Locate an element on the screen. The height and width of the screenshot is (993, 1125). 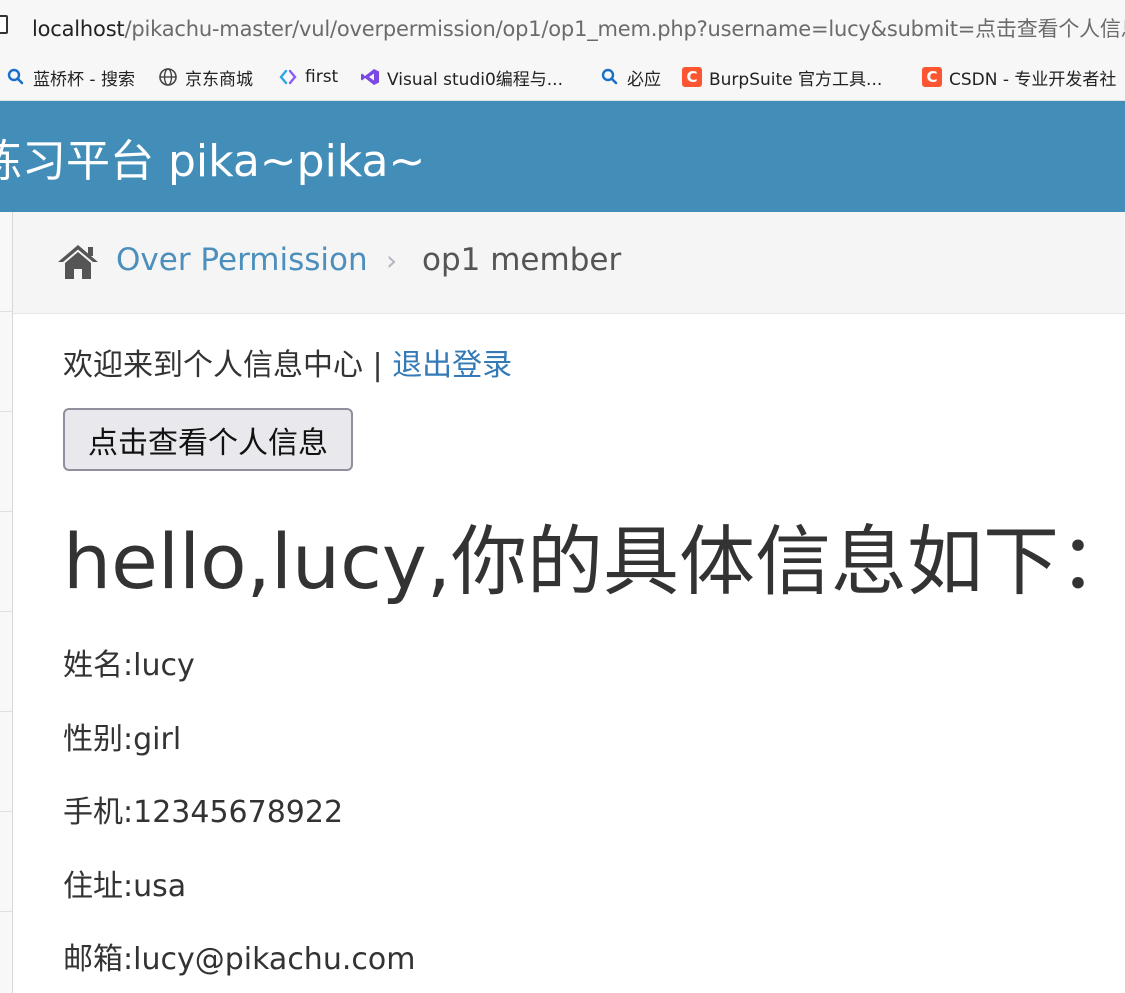
info-value: lucy@pikachu.com is located at coordinates (274, 959).